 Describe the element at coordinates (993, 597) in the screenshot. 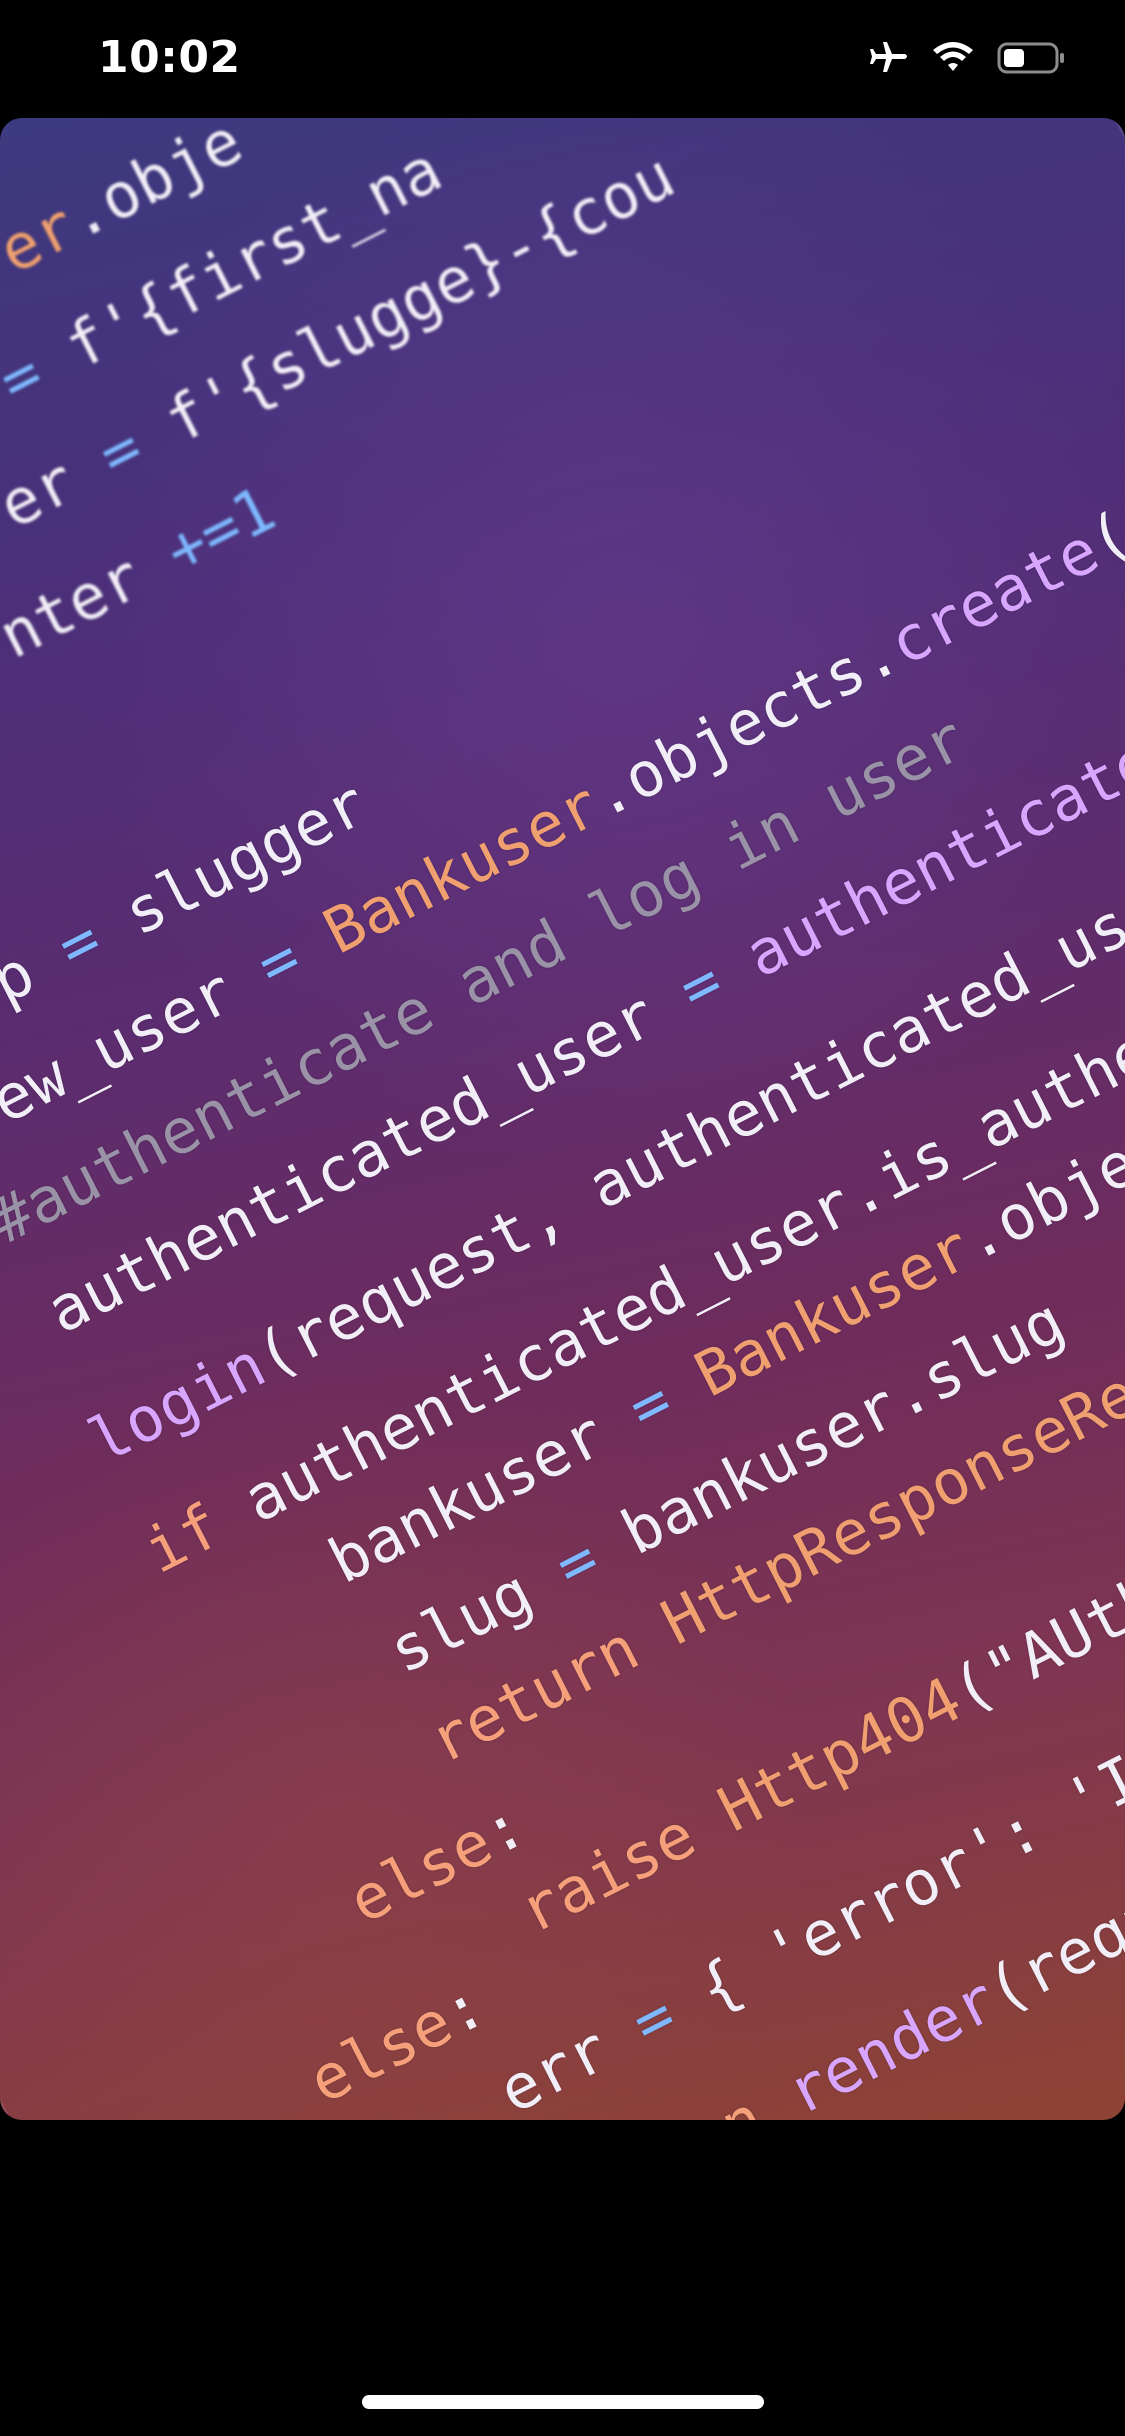

I see `code-token: create` at that location.